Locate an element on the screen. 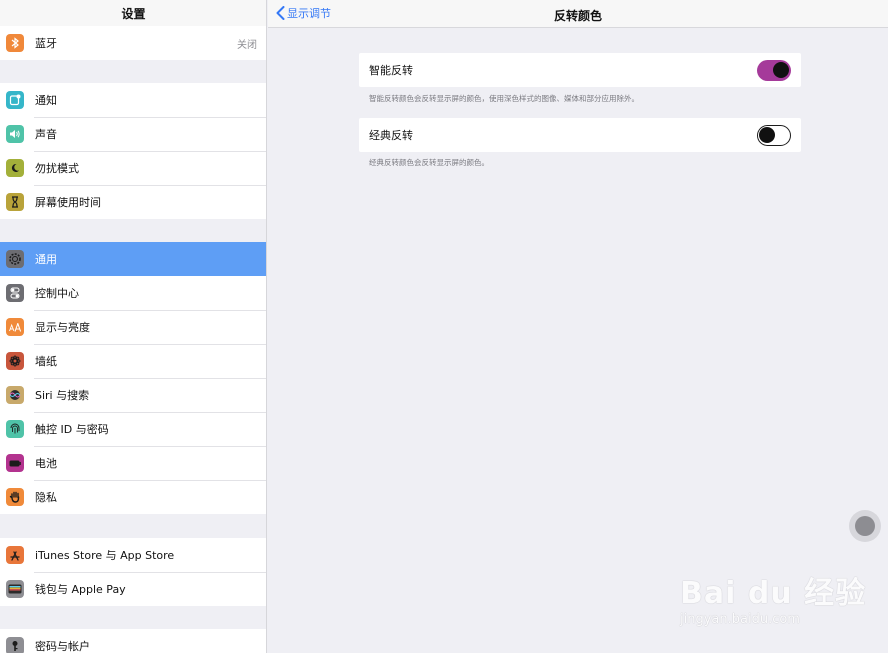 The height and width of the screenshot is (653, 888). sidebar-item-battery: 电池 is located at coordinates (133, 463).